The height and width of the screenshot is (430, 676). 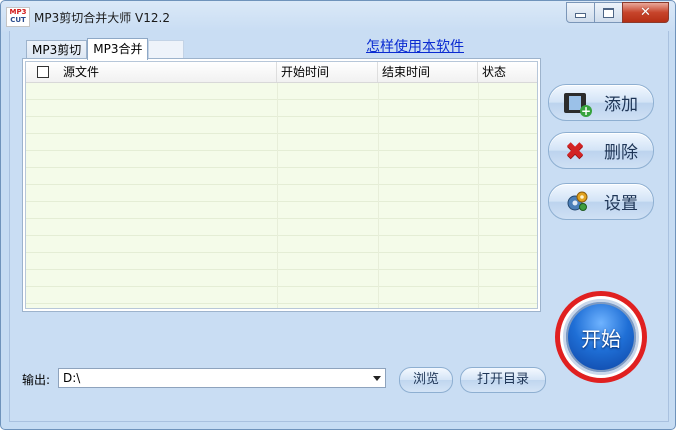 What do you see at coordinates (18, 12) in the screenshot?
I see `logo-text-top: MP3` at bounding box center [18, 12].